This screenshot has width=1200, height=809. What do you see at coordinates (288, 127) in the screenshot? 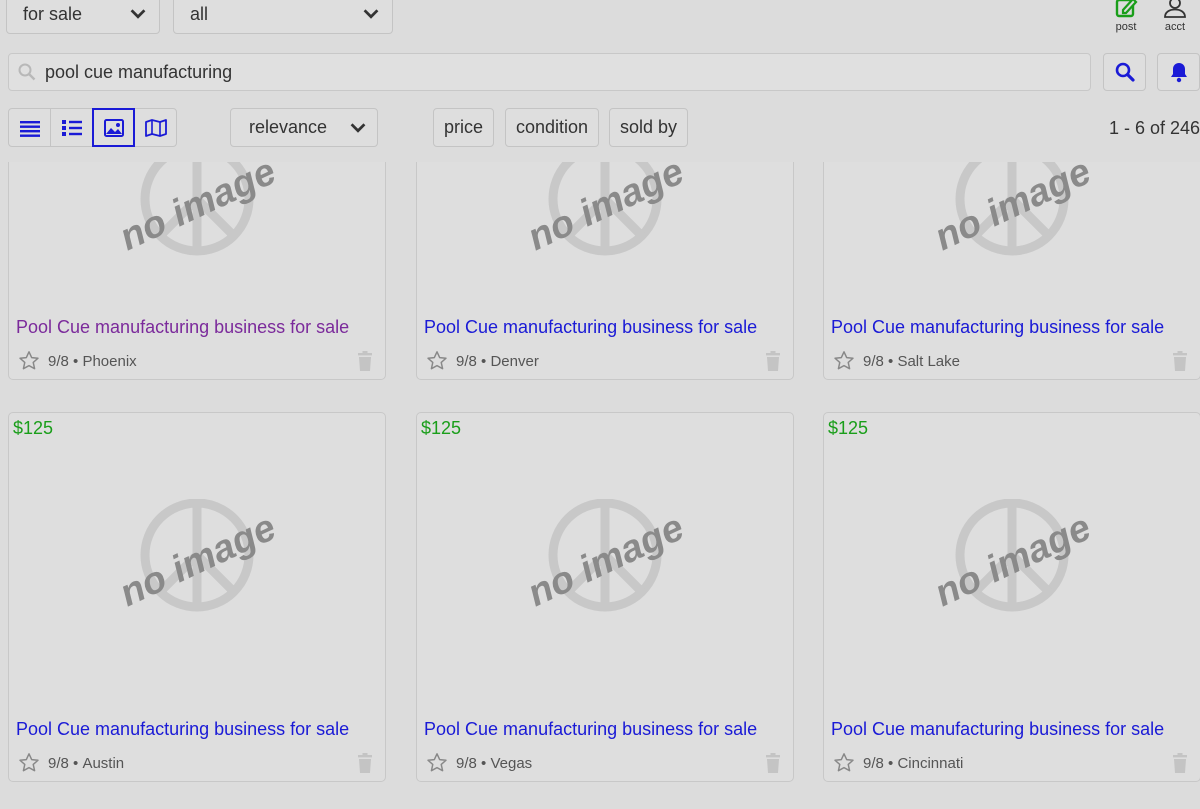
I see `sort-select-value: relevance` at bounding box center [288, 127].